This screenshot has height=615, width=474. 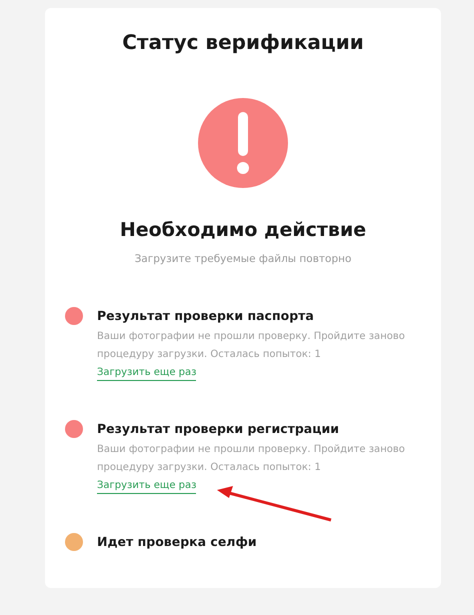 What do you see at coordinates (243, 259) in the screenshot?
I see `status-subtitle: Загрузите требуемые файлы повторно` at bounding box center [243, 259].